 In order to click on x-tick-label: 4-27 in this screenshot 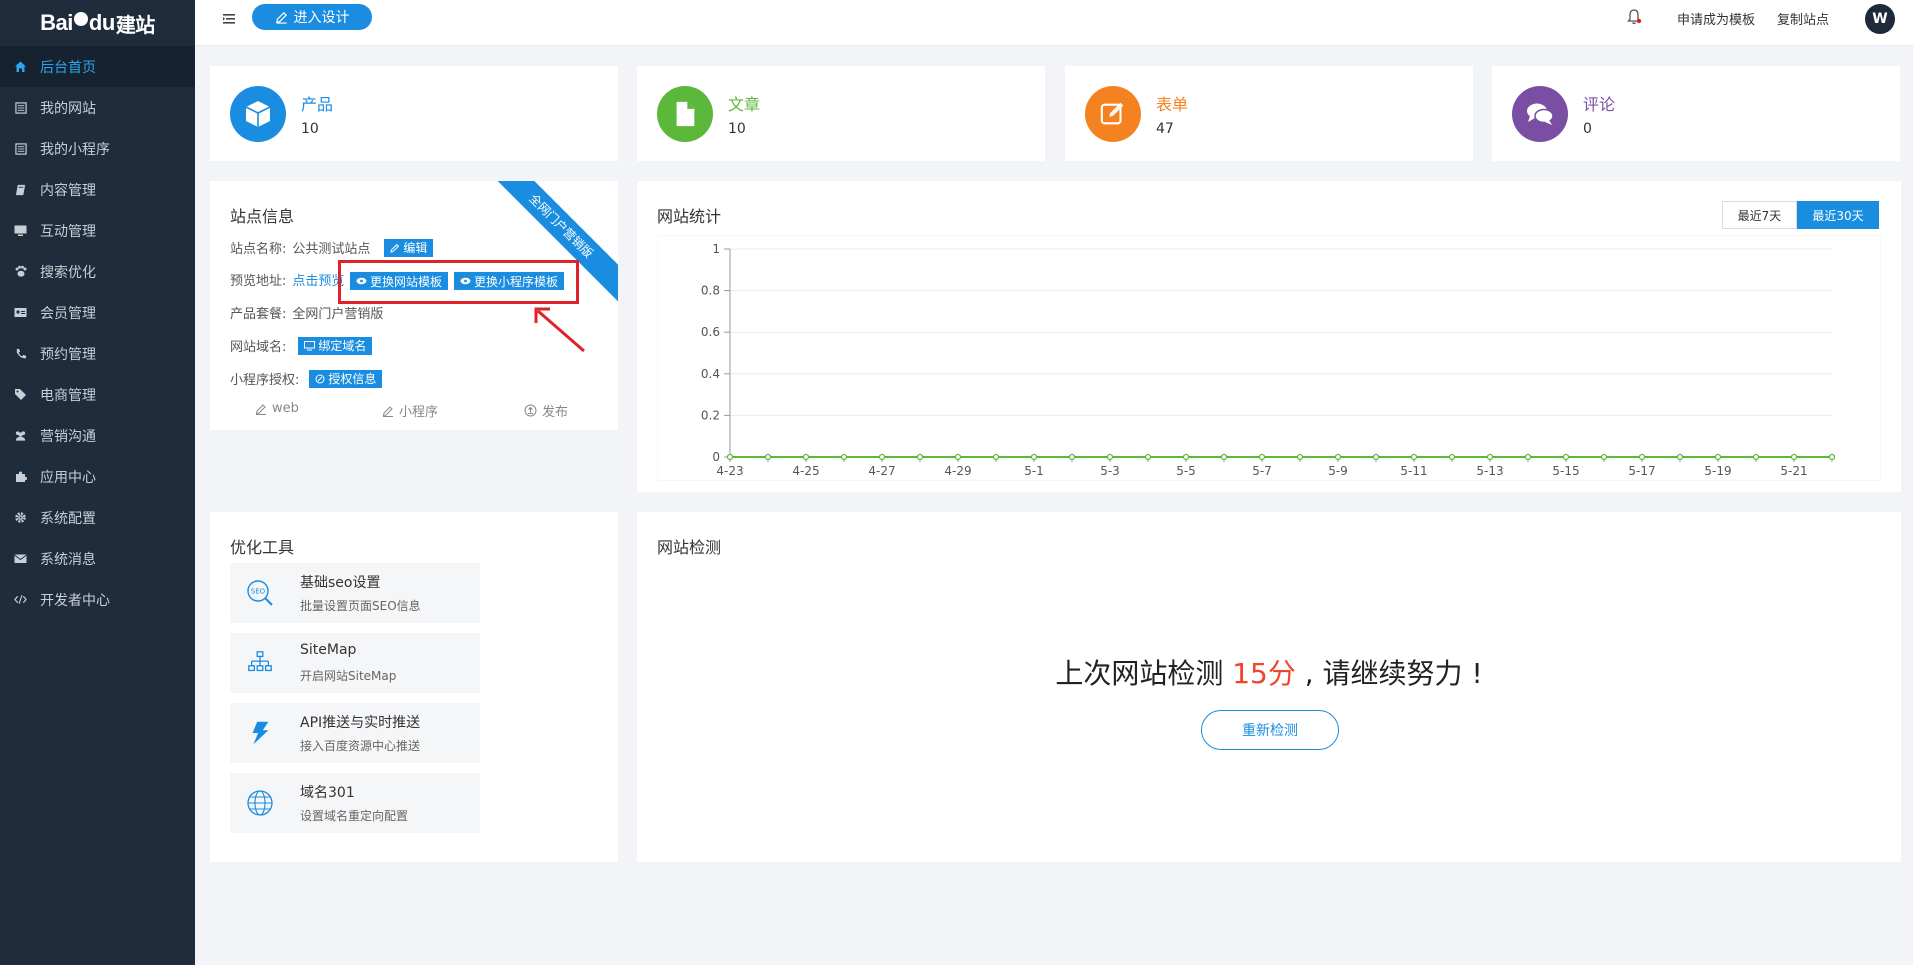, I will do `click(881, 471)`.